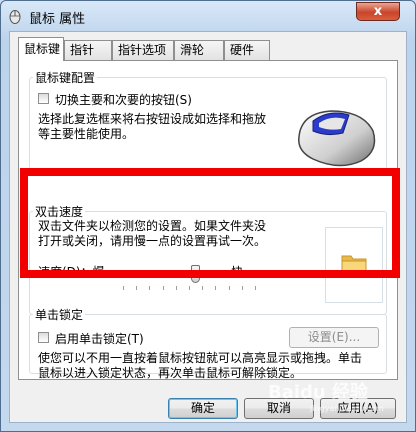  What do you see at coordinates (57, 19) in the screenshot?
I see `window-title: 鼠标 属性` at bounding box center [57, 19].